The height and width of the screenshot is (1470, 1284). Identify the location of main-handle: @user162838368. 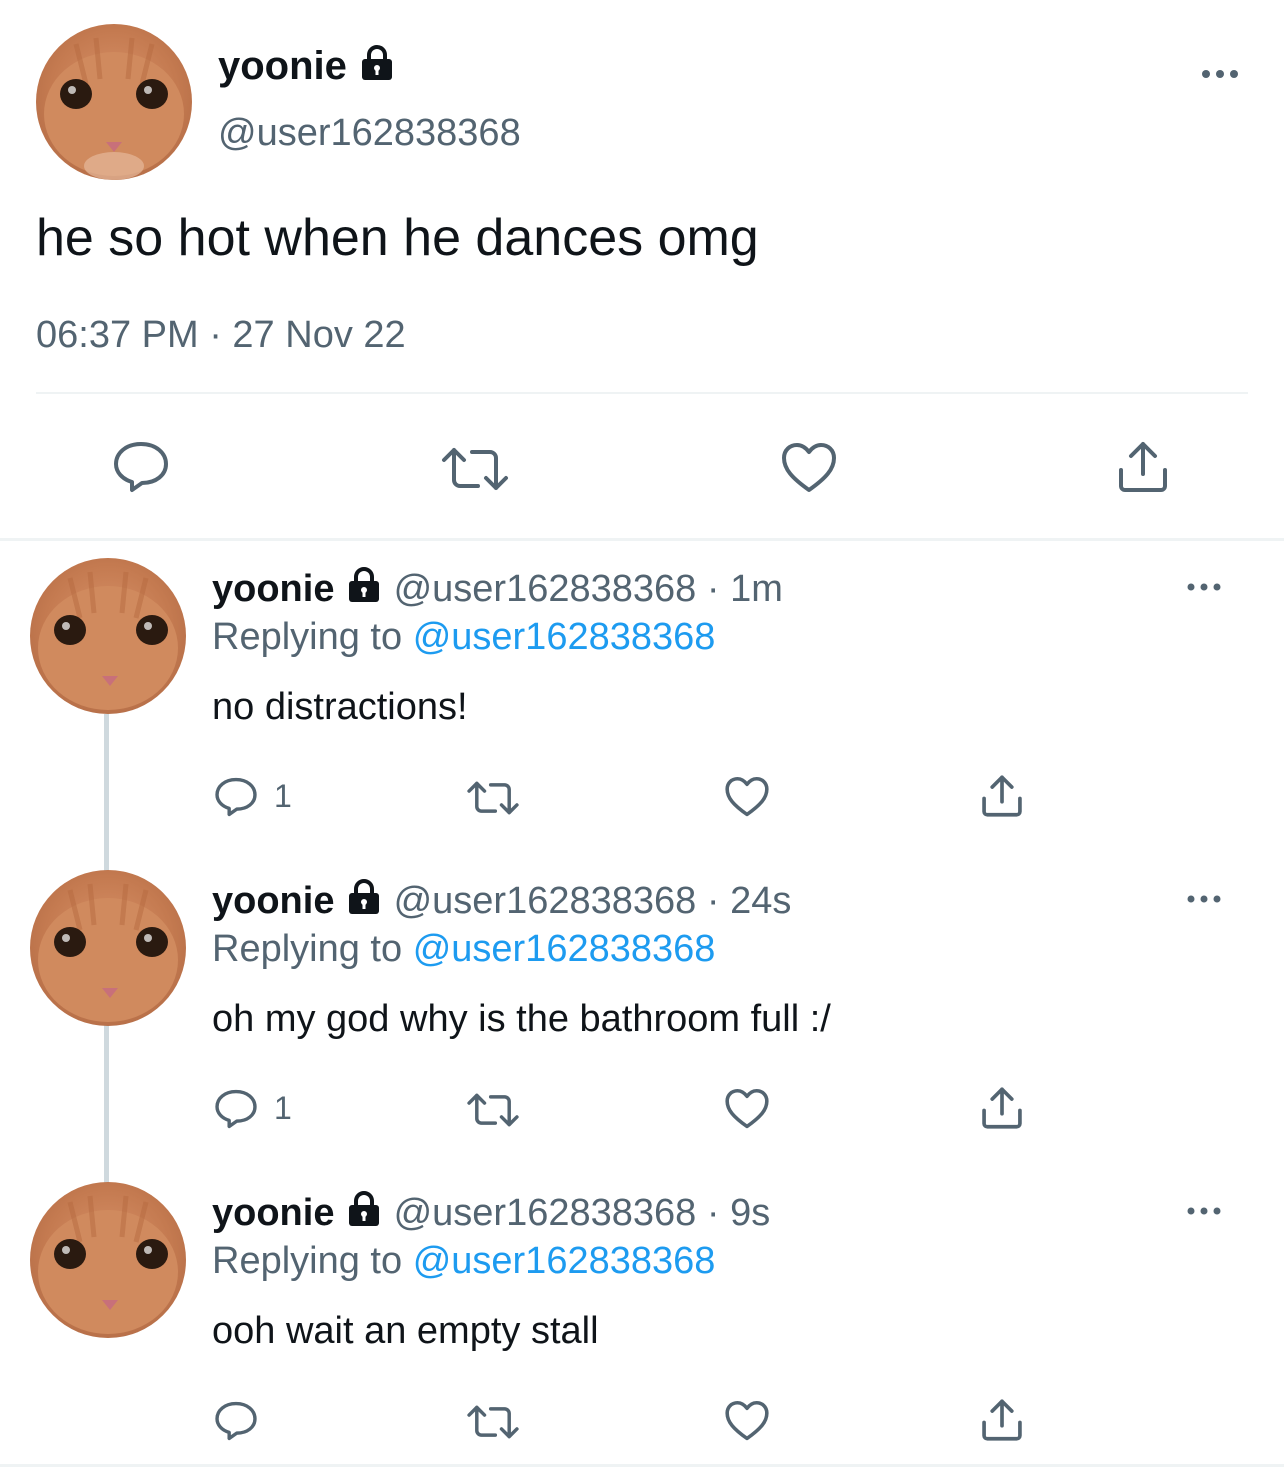
(369, 133).